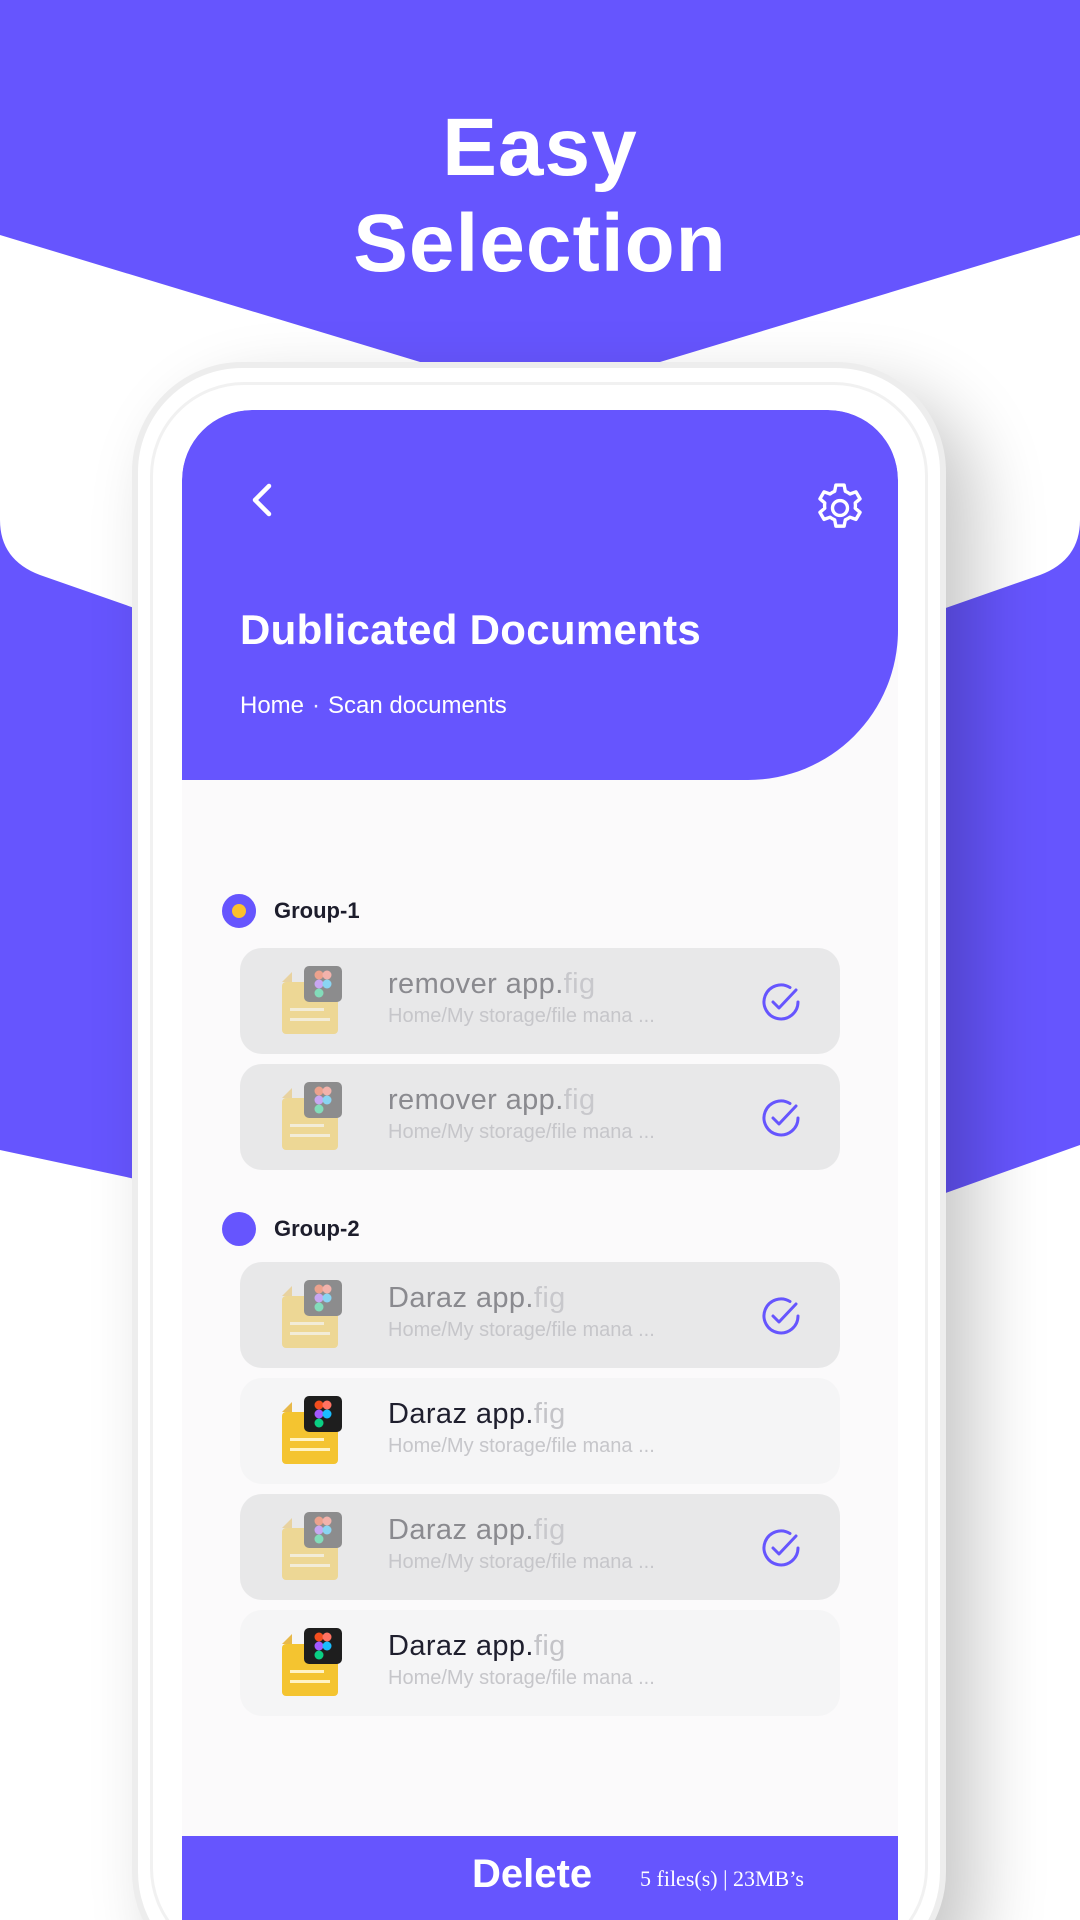 The width and height of the screenshot is (1080, 1920). I want to click on promo-title-line2: Selection, so click(540, 243).